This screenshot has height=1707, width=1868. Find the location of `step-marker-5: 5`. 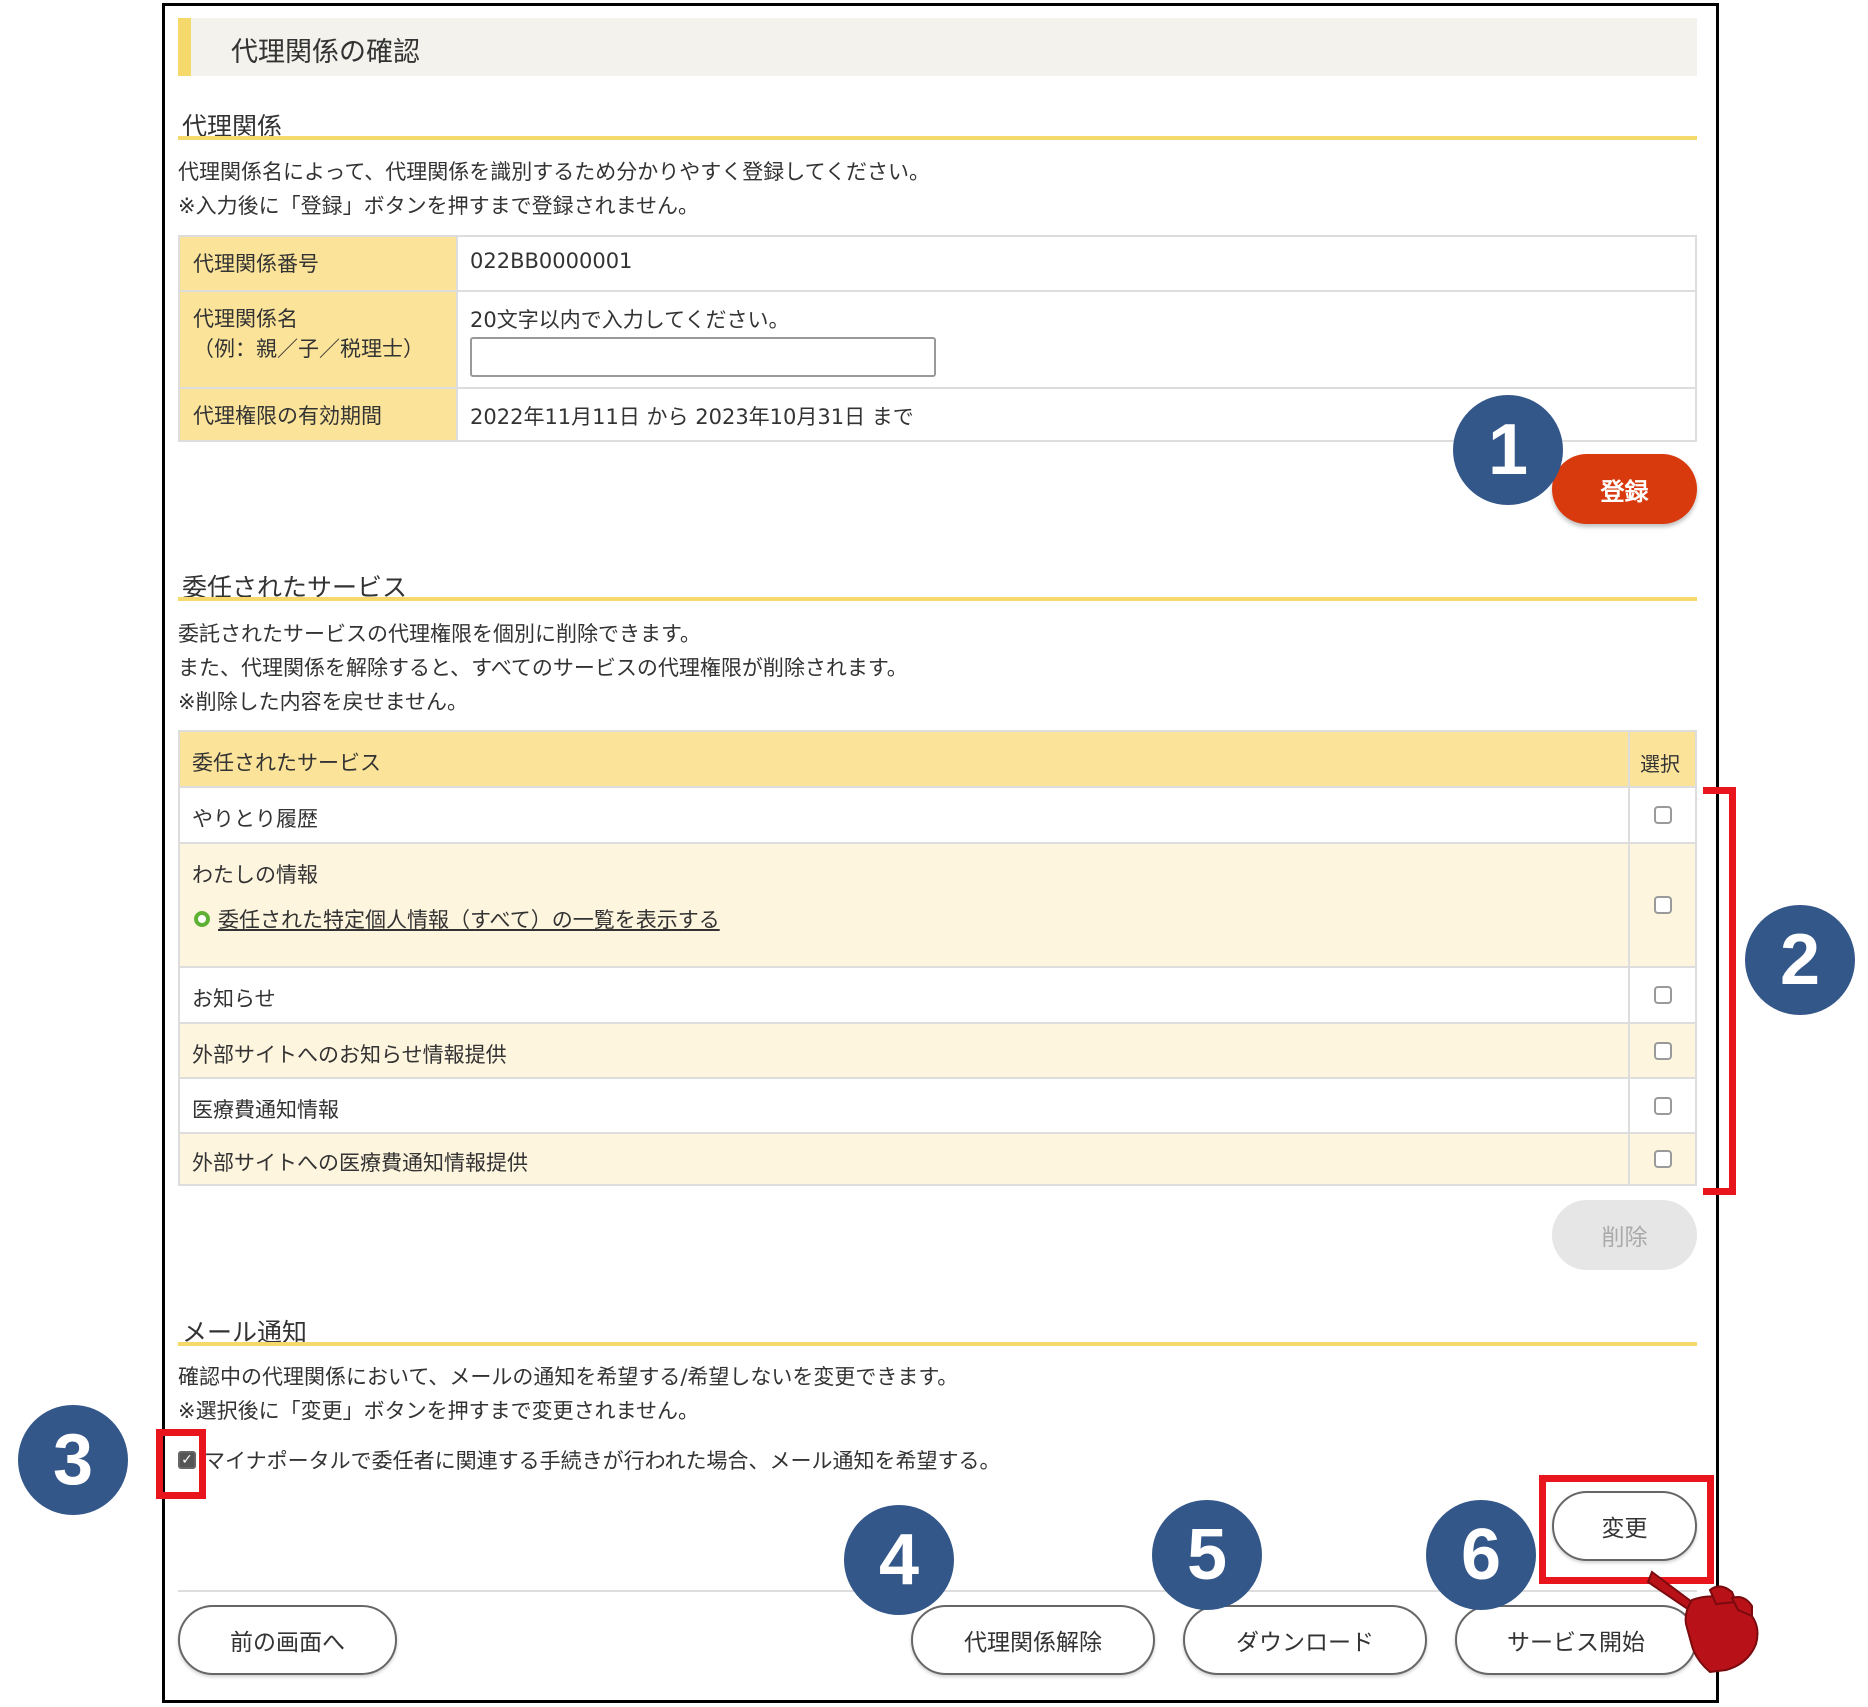

step-marker-5: 5 is located at coordinates (1207, 1555).